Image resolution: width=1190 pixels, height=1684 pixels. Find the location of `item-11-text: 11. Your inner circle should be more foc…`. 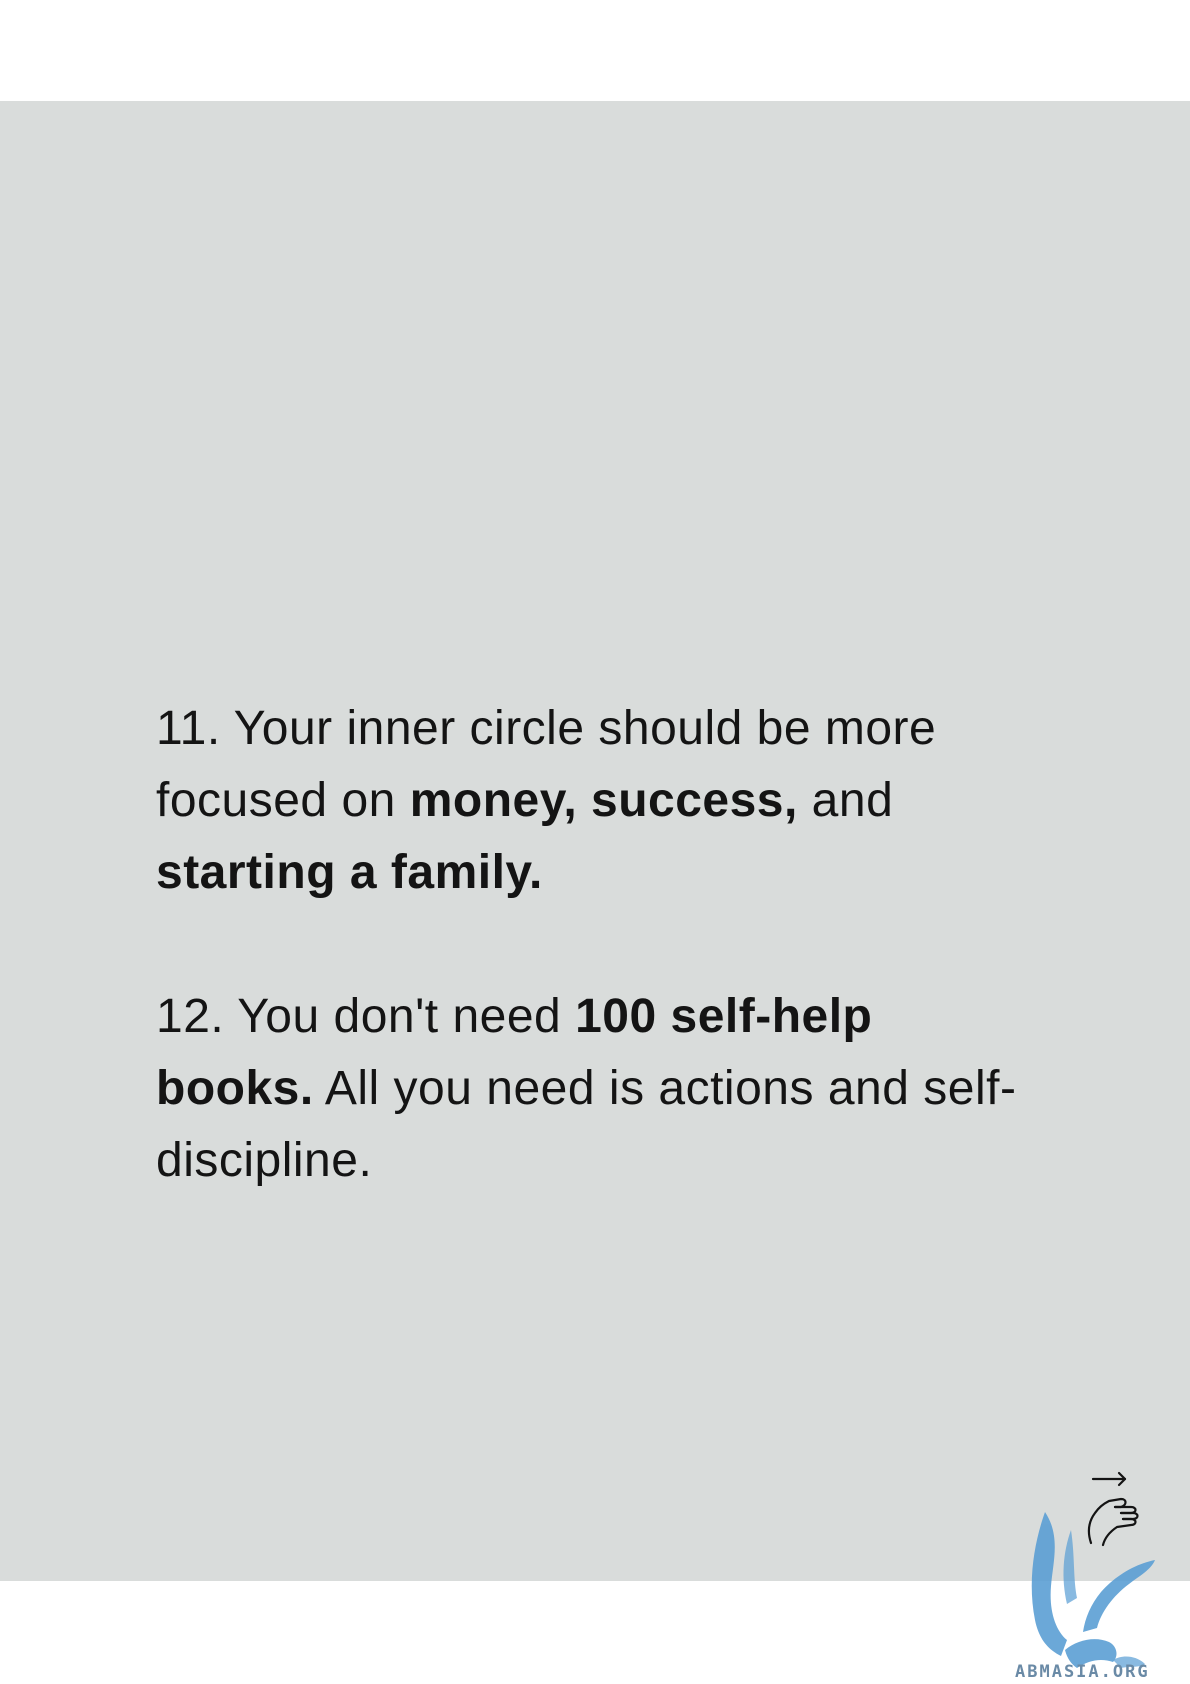

item-11-text: 11. Your inner circle should be more foc… is located at coordinates (596, 801).